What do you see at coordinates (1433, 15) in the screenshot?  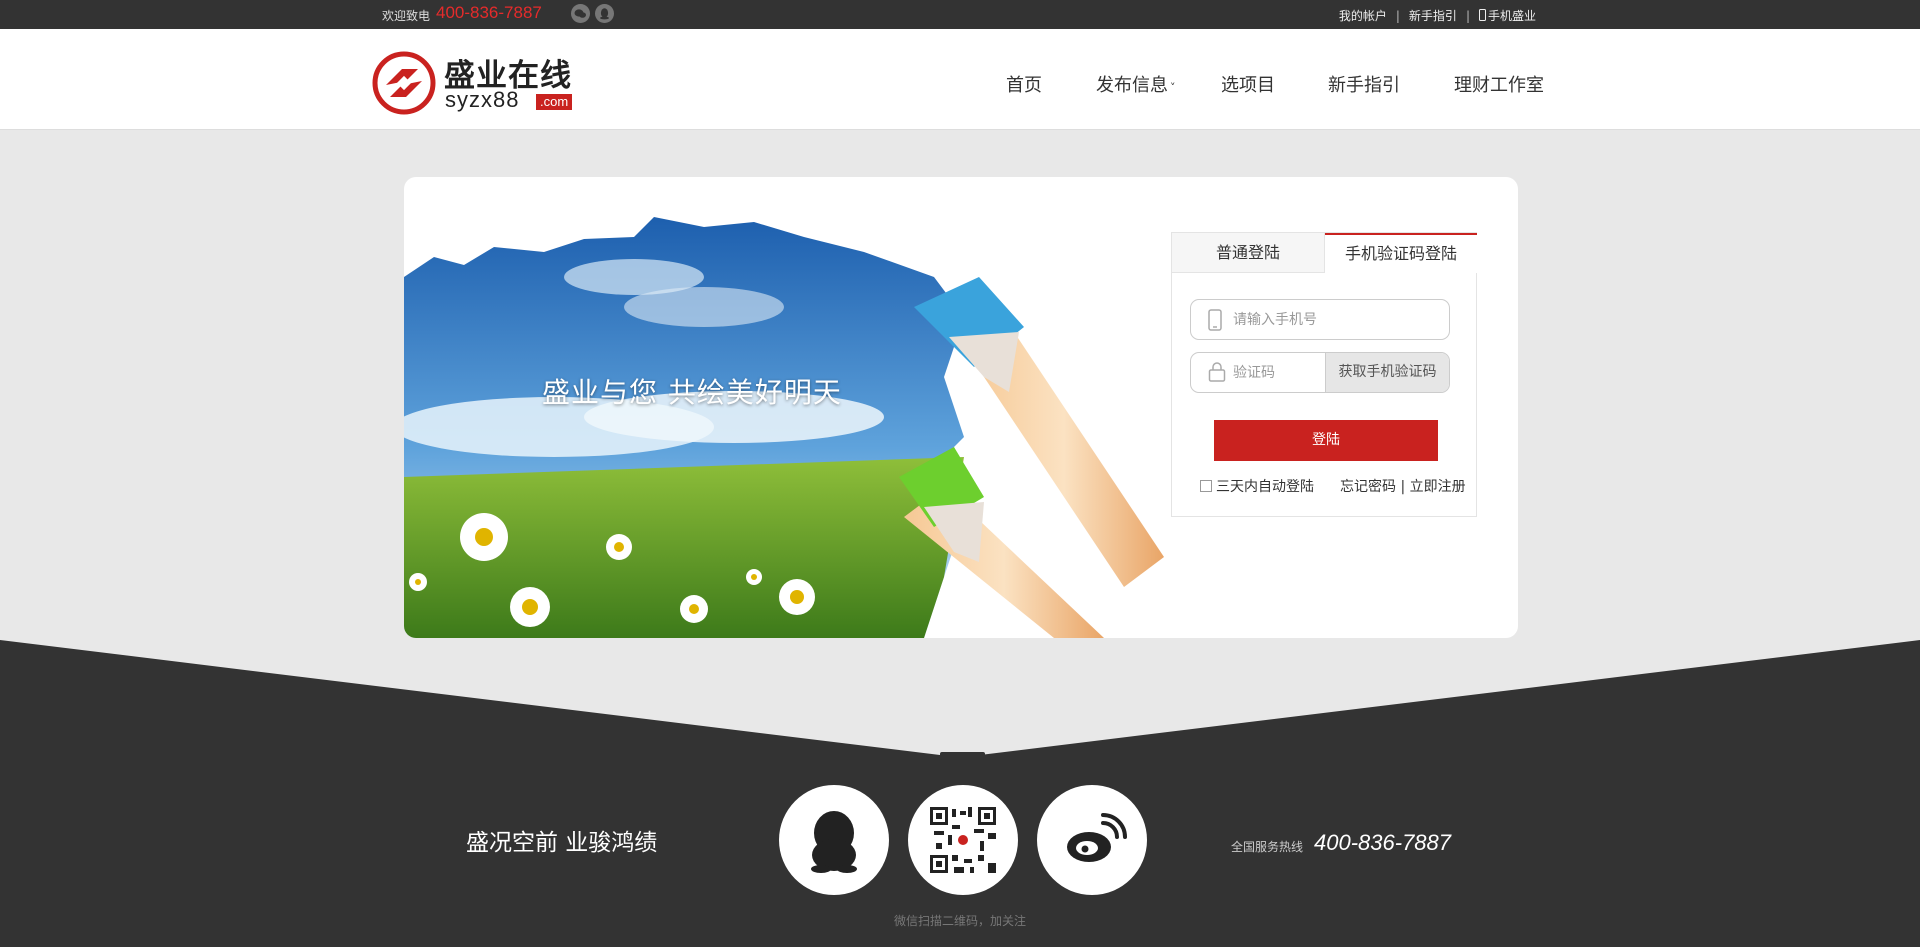 I see `newbie-guide-link: 新手指引` at bounding box center [1433, 15].